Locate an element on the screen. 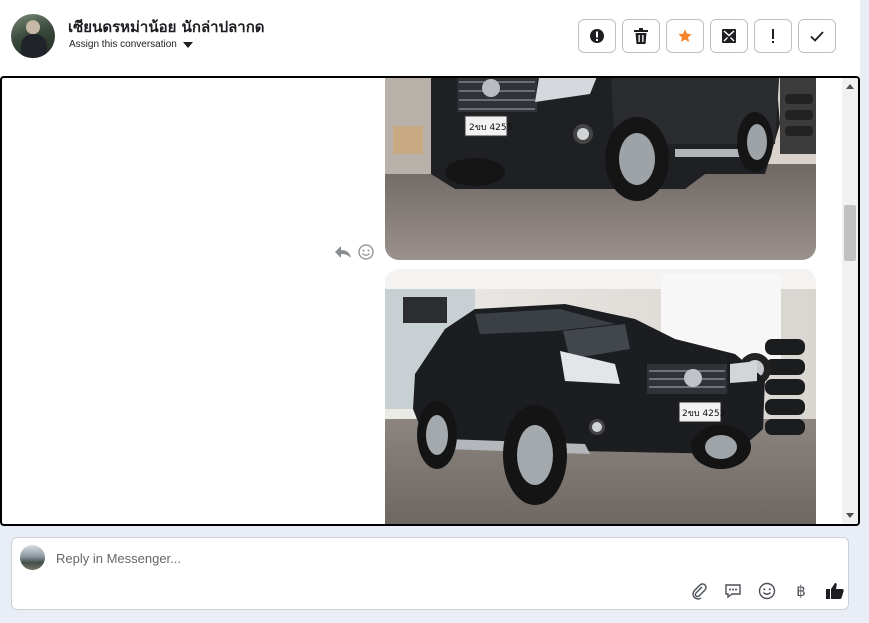 The width and height of the screenshot is (869, 623). alert-circle-icon is located at coordinates (597, 36).